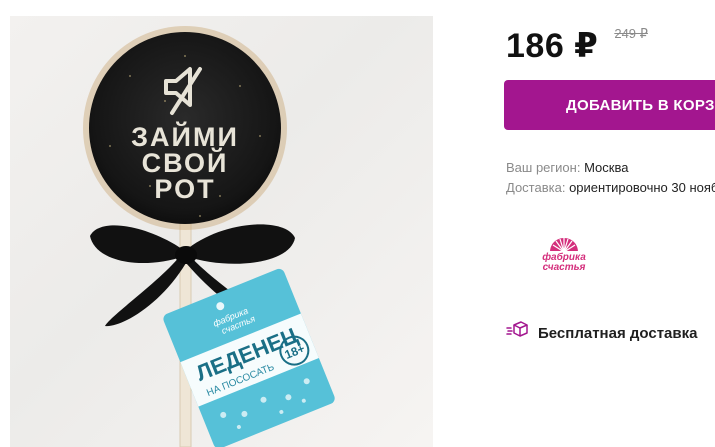  Describe the element at coordinates (618, 333) in the screenshot. I see `free-delivery-label: Бесплатная доставка` at that location.